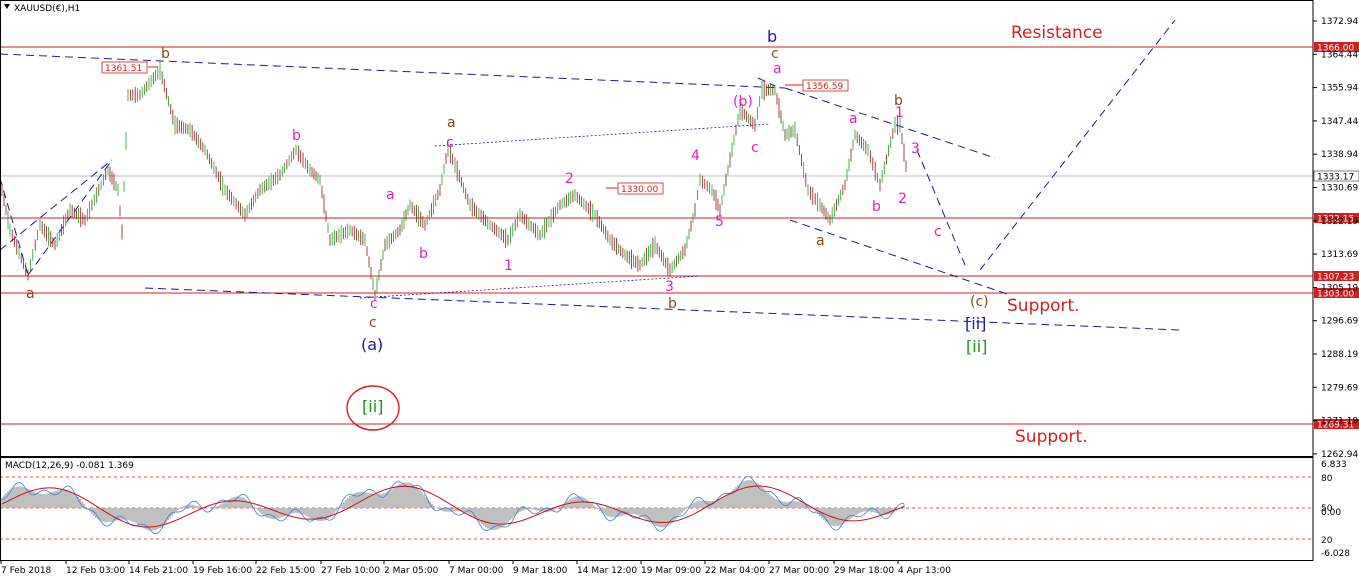 The width and height of the screenshot is (1359, 585). What do you see at coordinates (1327, 541) in the screenshot?
I see `macd-tick-label: 20` at bounding box center [1327, 541].